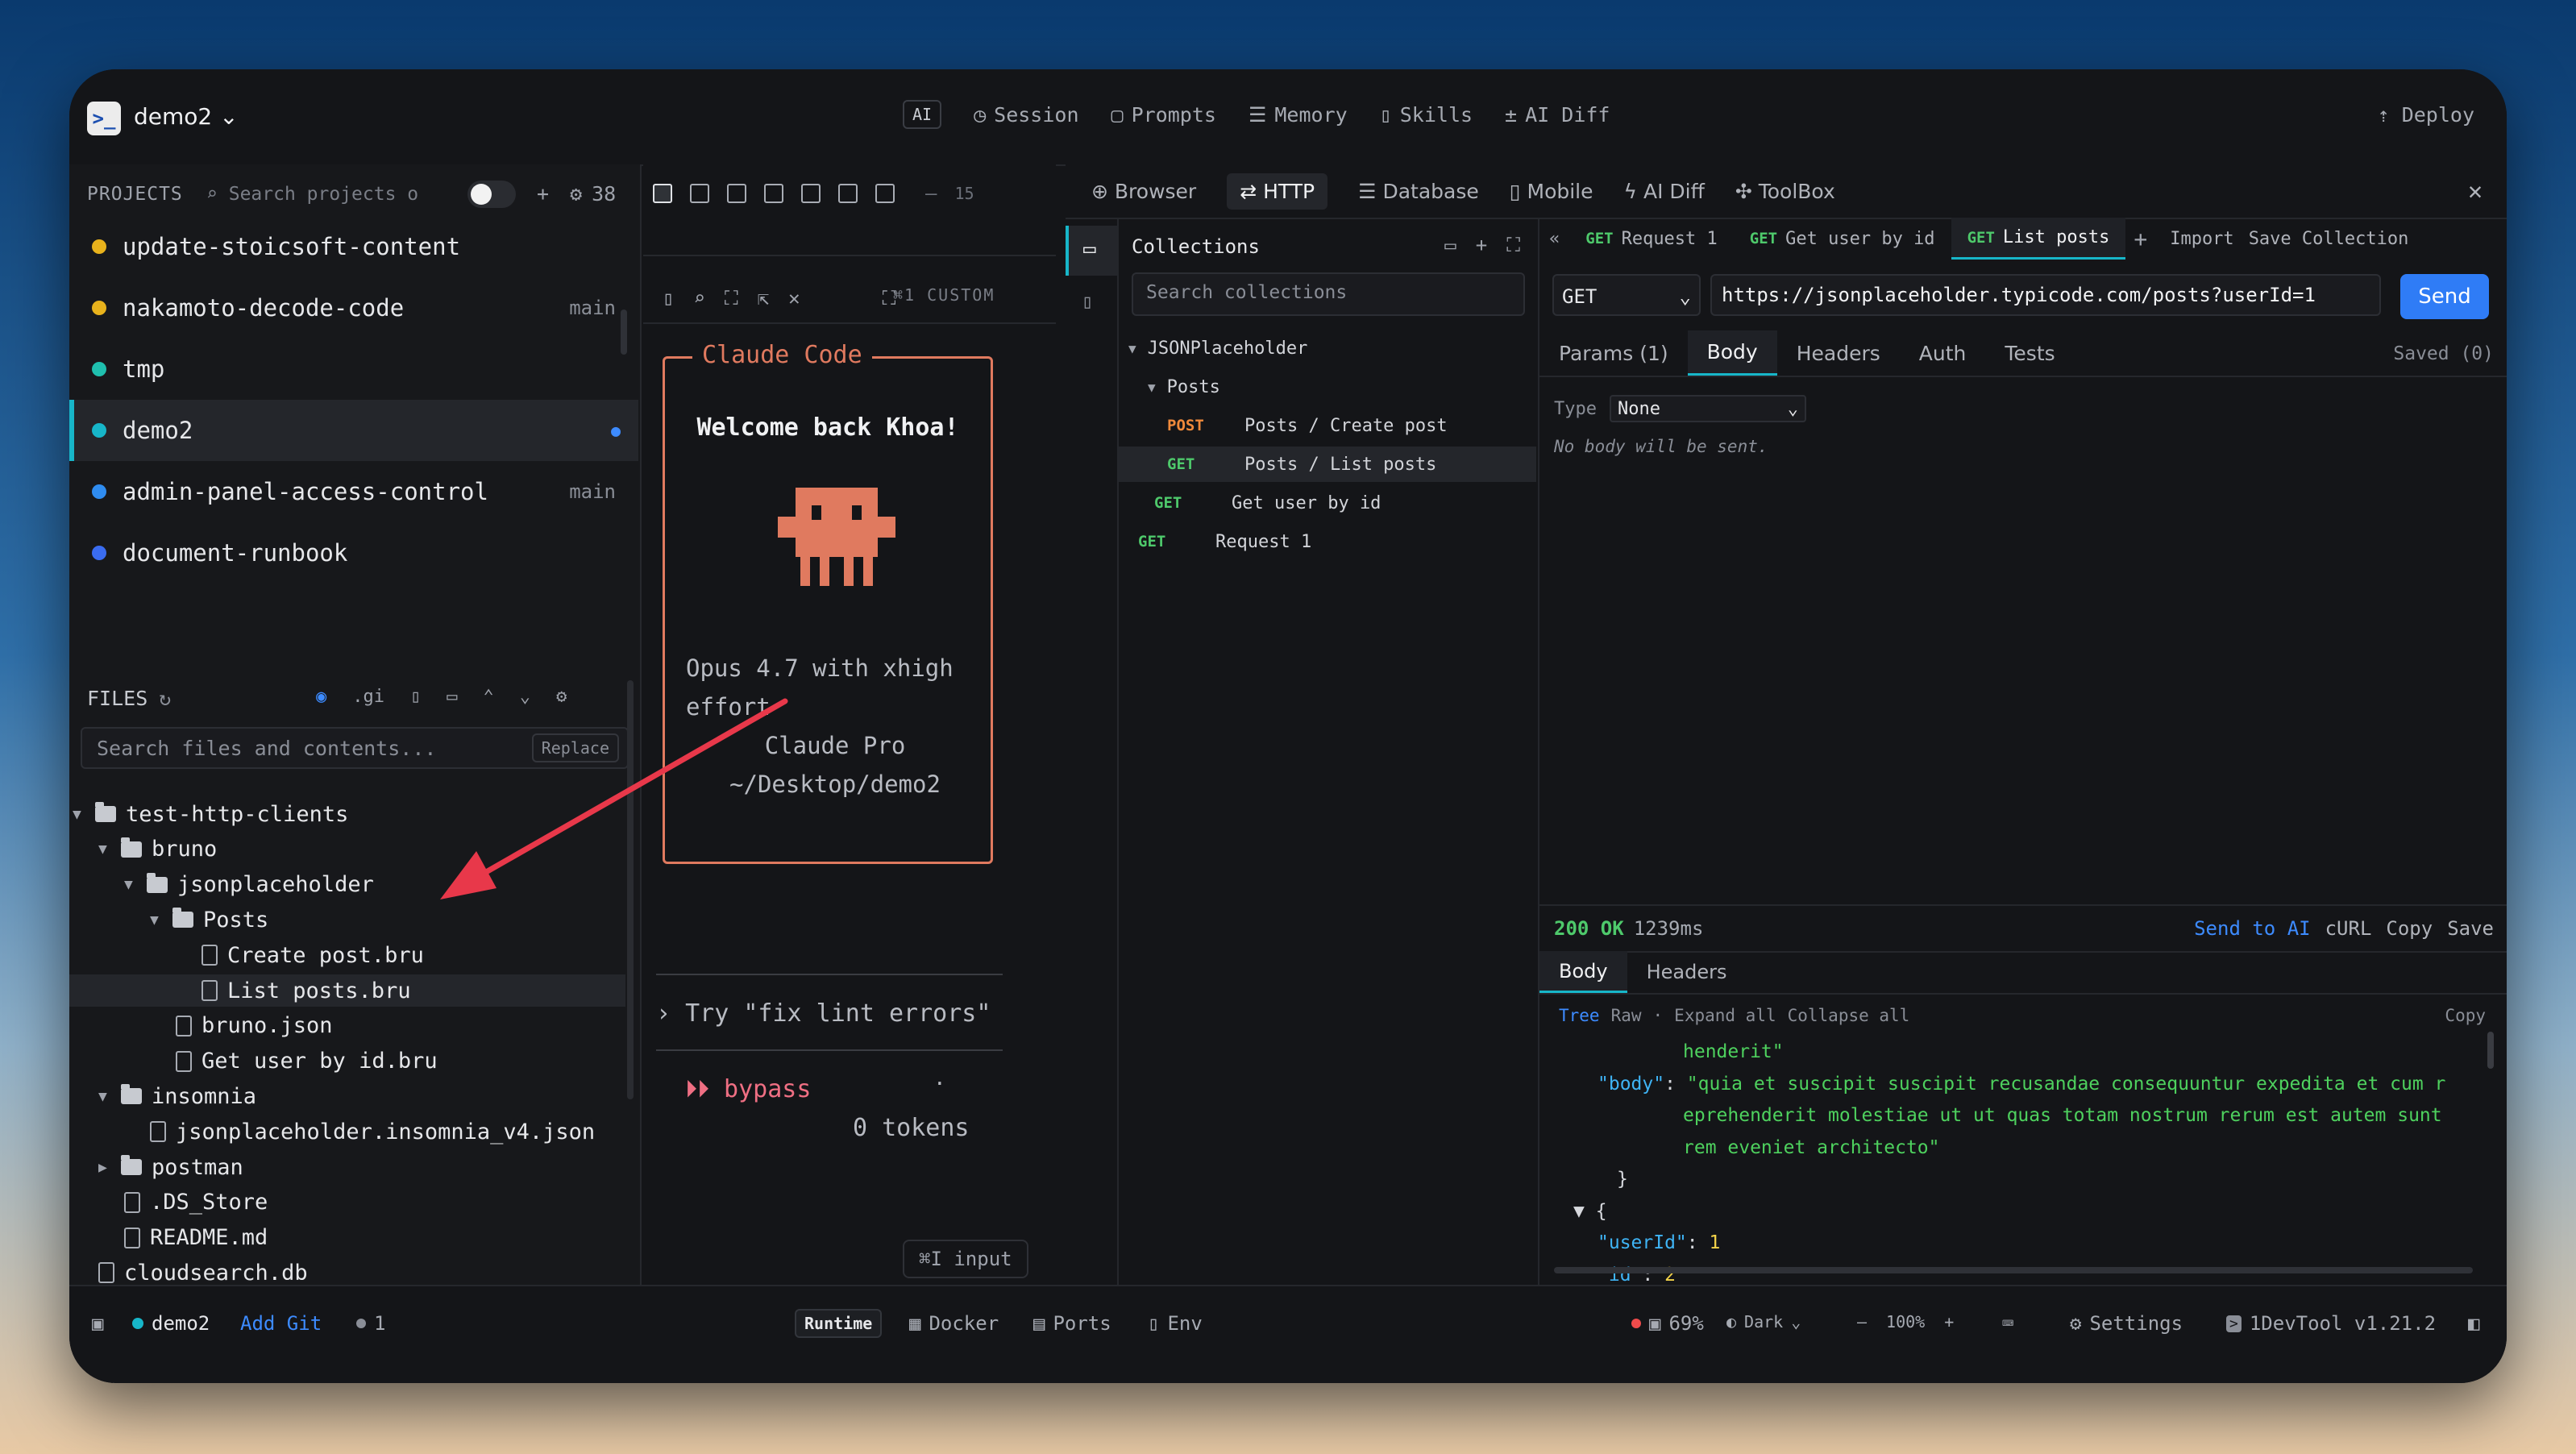 The image size is (2576, 1454). What do you see at coordinates (954, 1323) in the screenshot?
I see `docker-button: ▦ Docker` at bounding box center [954, 1323].